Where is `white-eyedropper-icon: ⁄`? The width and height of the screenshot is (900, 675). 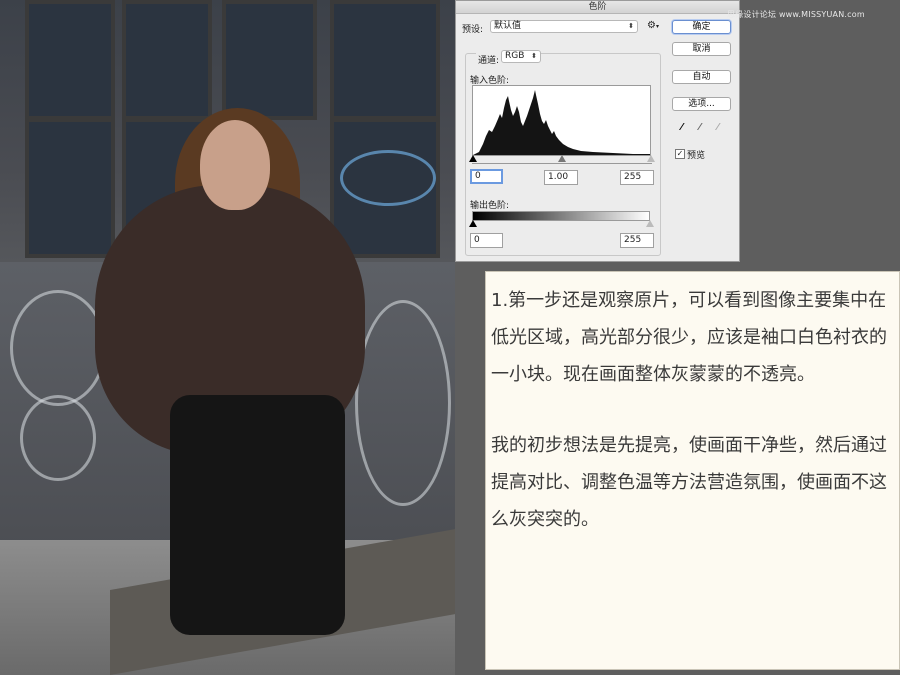
white-eyedropper-icon: ⁄ is located at coordinates (722, 128).